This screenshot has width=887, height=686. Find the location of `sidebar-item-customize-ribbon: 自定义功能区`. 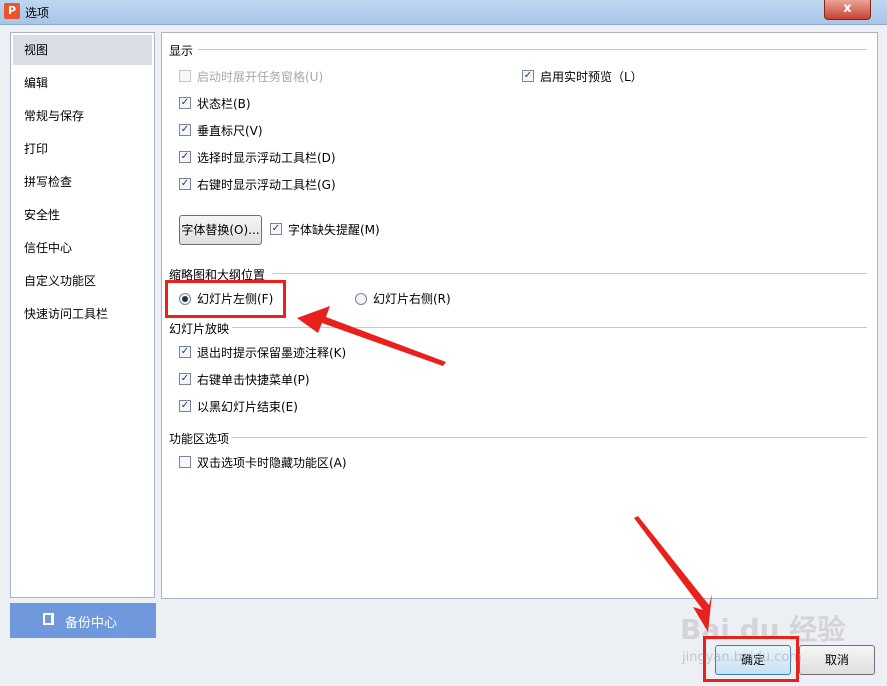

sidebar-item-customize-ribbon: 自定义功能区 is located at coordinates (82, 281).